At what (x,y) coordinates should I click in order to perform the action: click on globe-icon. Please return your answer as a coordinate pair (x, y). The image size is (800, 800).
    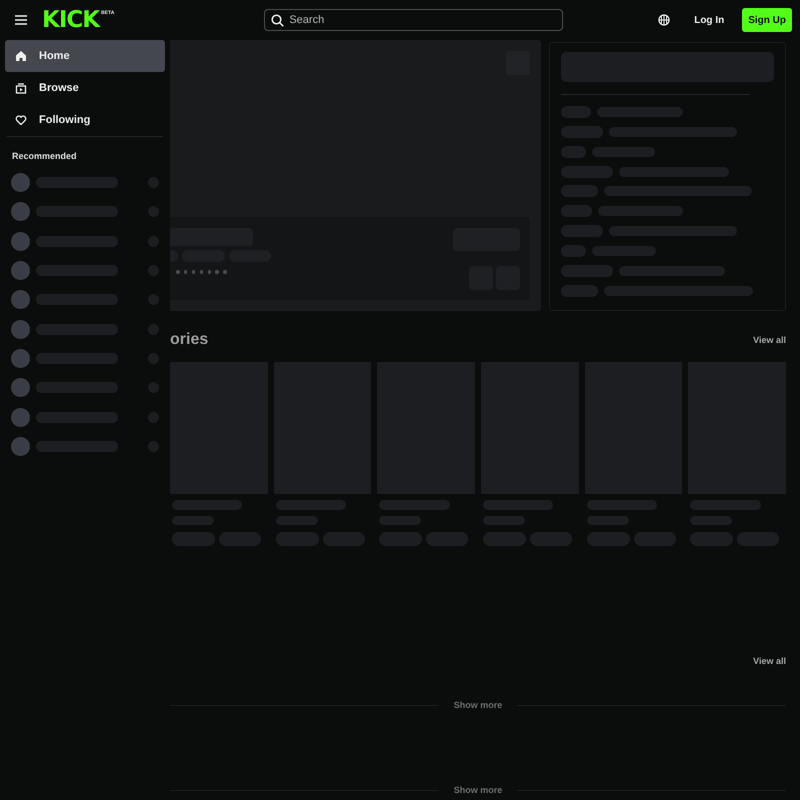
    Looking at the image, I should click on (664, 20).